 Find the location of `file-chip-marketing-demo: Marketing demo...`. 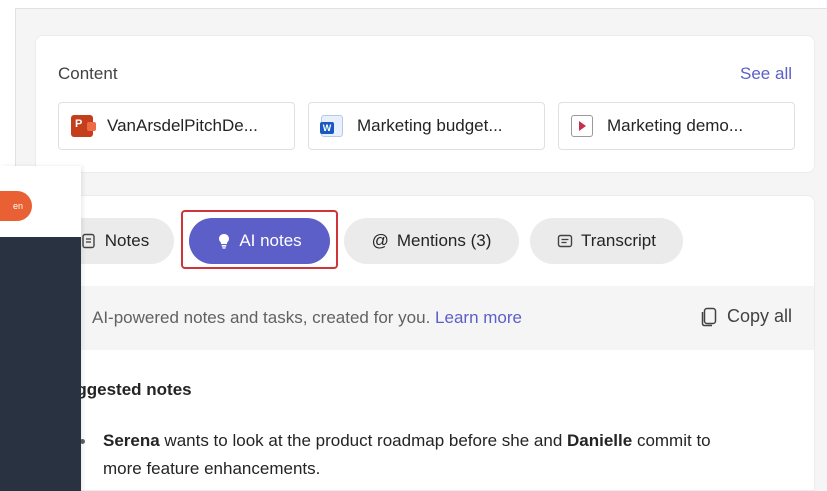

file-chip-marketing-demo: Marketing demo... is located at coordinates (676, 126).